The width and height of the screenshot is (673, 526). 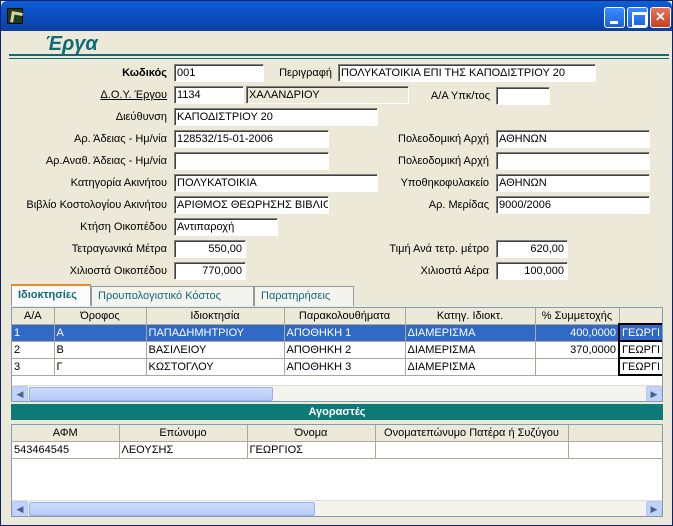 I want to click on col-header-floor: Όροφος, so click(x=100, y=316).